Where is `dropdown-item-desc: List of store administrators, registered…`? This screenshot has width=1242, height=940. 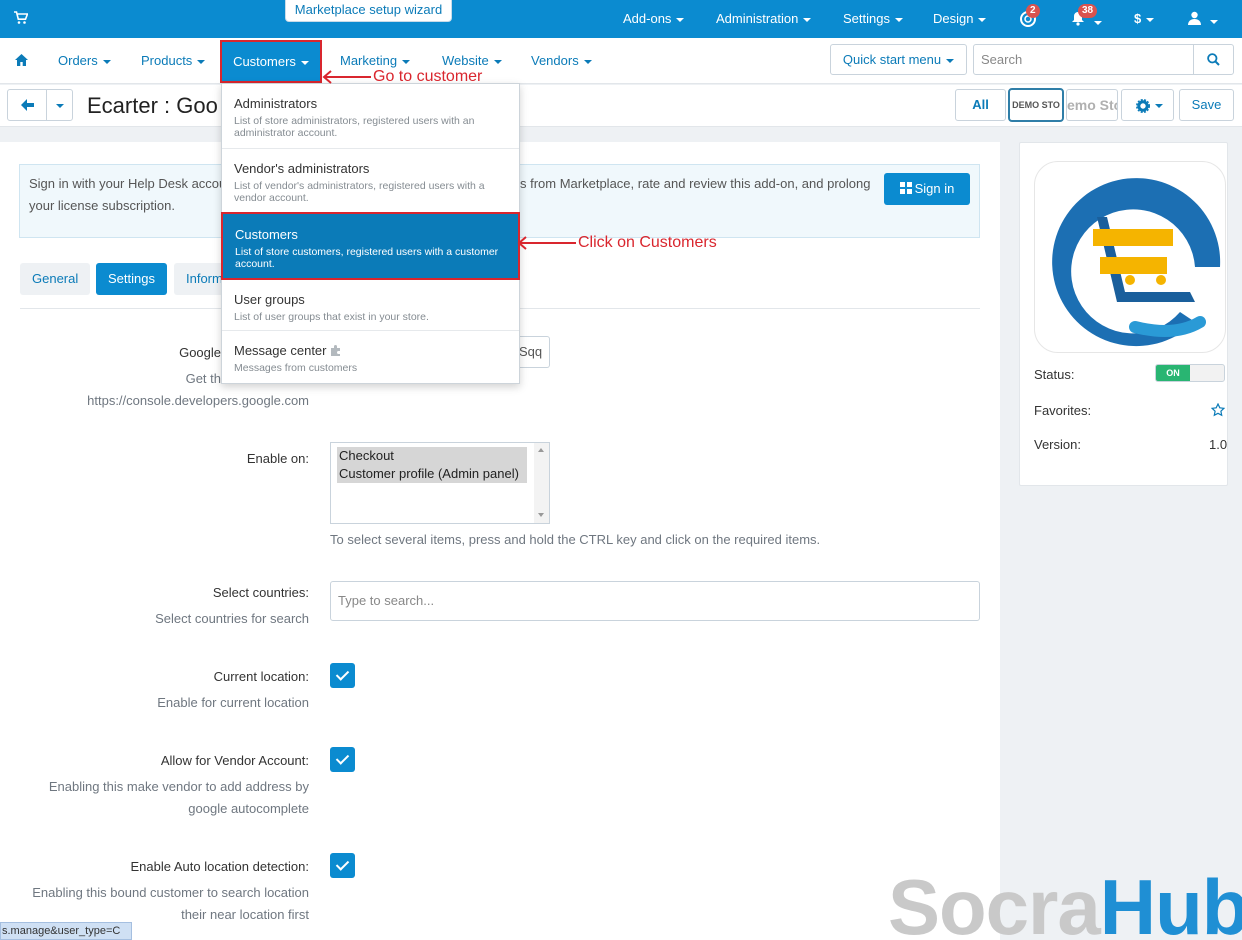 dropdown-item-desc: List of store administrators, registered… is located at coordinates (354, 127).